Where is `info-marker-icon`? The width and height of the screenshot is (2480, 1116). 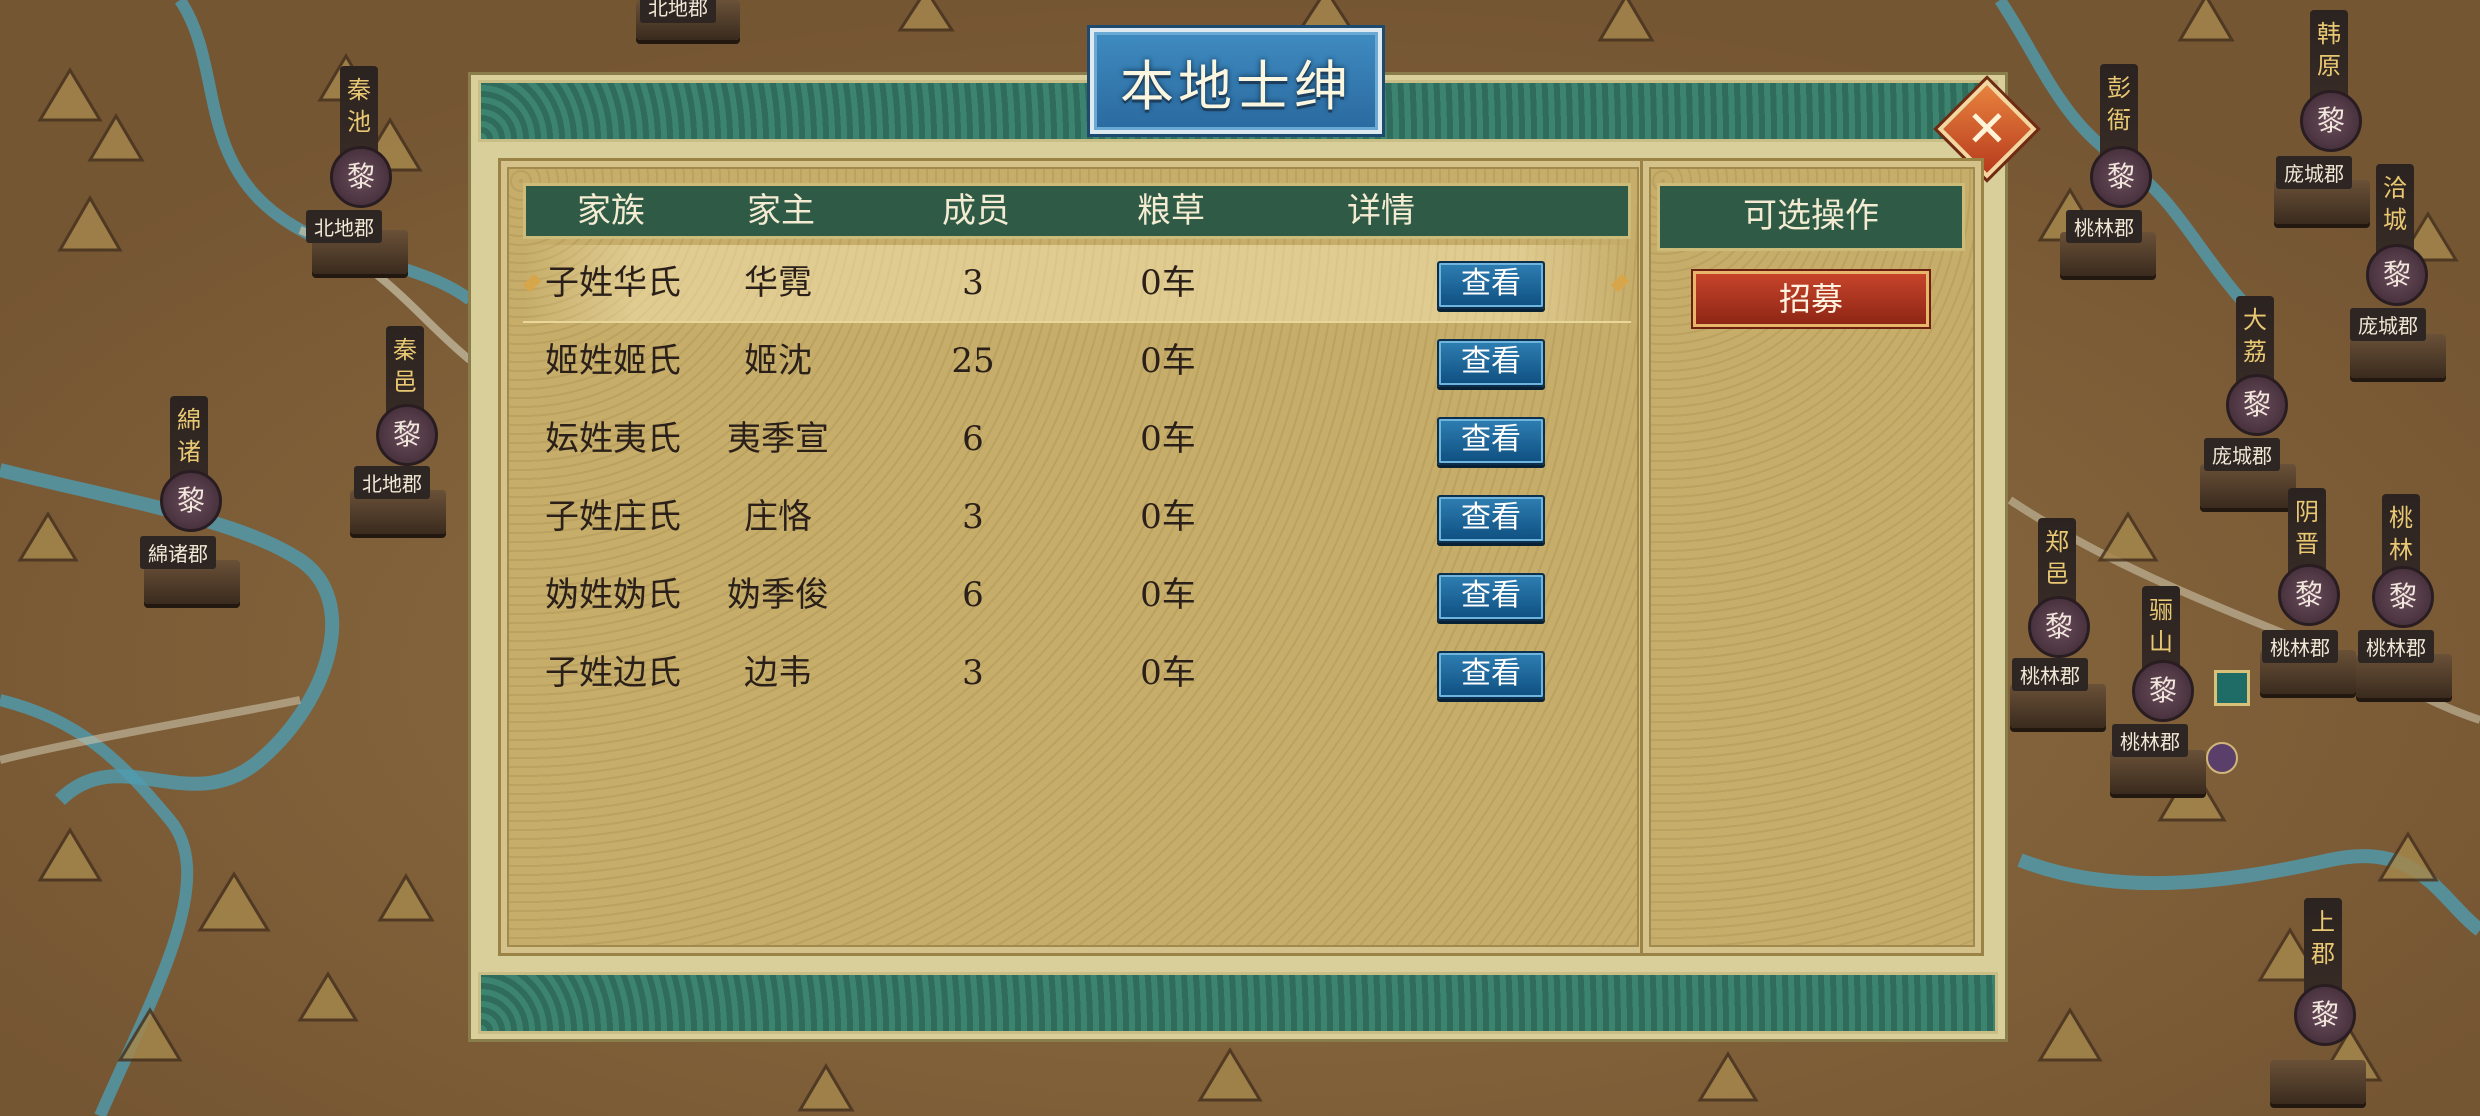
info-marker-icon is located at coordinates (2222, 758).